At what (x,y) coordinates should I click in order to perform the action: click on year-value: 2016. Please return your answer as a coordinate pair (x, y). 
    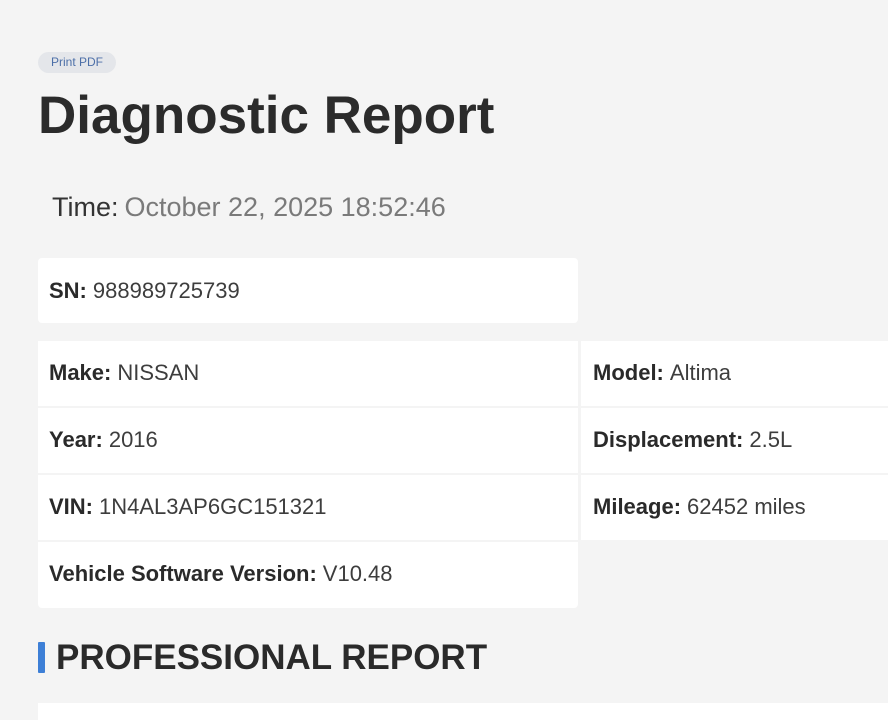
    Looking at the image, I should click on (133, 439).